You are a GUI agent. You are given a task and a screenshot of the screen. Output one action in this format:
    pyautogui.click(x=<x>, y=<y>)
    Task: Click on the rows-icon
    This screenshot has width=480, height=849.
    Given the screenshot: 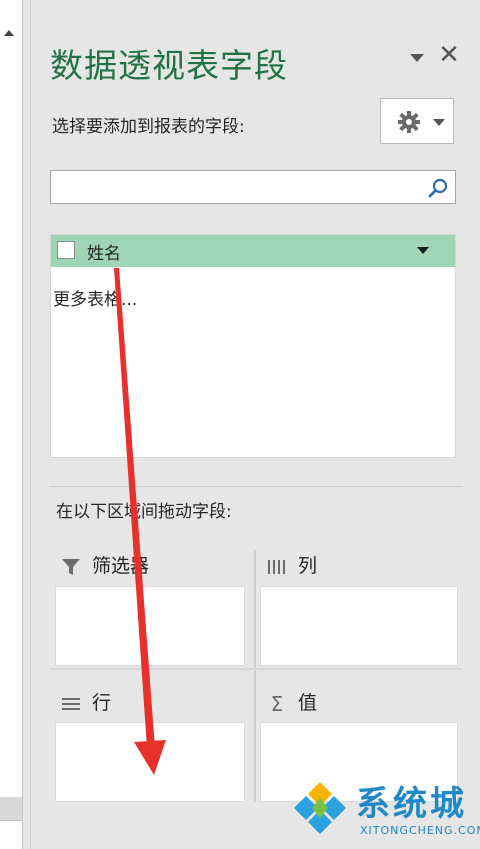 What is the action you would take?
    pyautogui.click(x=71, y=703)
    